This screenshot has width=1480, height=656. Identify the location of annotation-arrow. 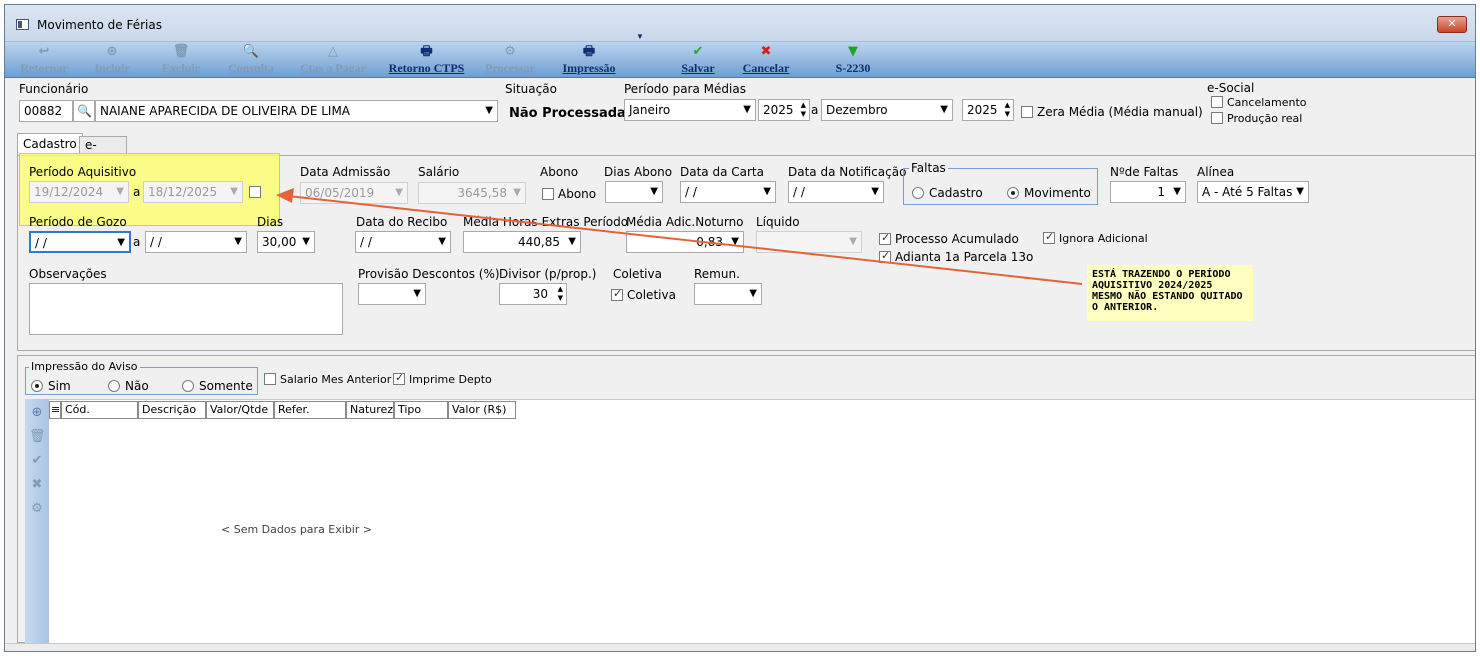
(679, 236).